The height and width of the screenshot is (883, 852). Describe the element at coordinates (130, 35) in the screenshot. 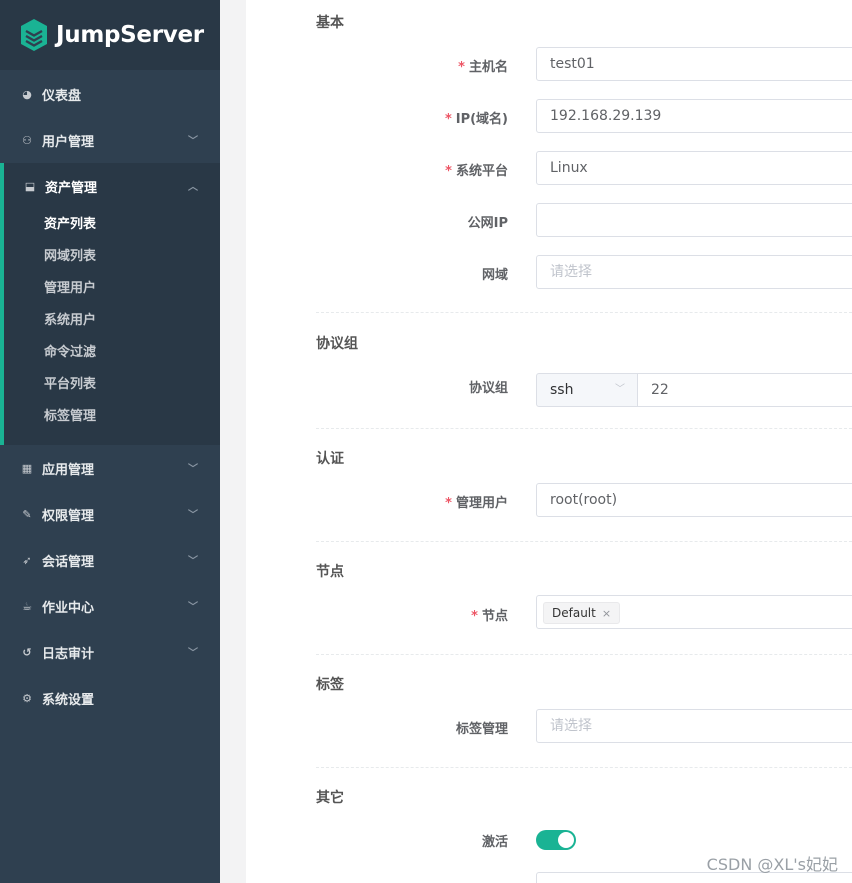

I see `logo-text: JumpServer` at that location.